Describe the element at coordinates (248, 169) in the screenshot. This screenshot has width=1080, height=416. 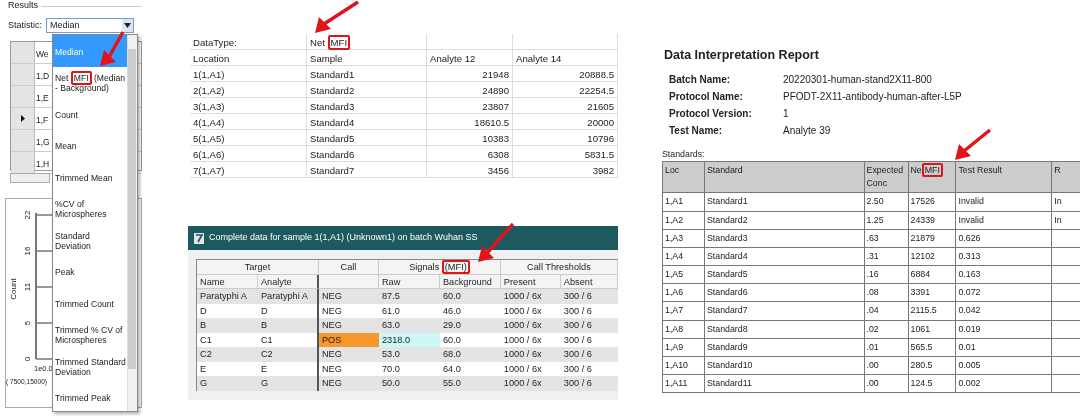
I see `table-cell: 7(1,A7)` at that location.